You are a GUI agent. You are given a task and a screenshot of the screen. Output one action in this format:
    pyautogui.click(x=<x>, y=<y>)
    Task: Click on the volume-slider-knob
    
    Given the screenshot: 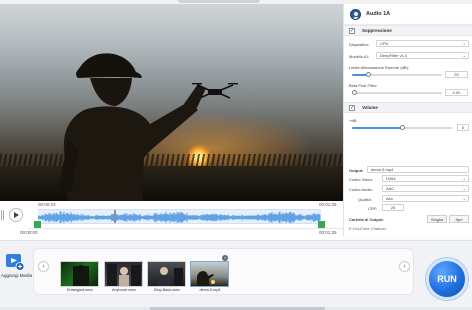 What is the action you would take?
    pyautogui.click(x=402, y=127)
    